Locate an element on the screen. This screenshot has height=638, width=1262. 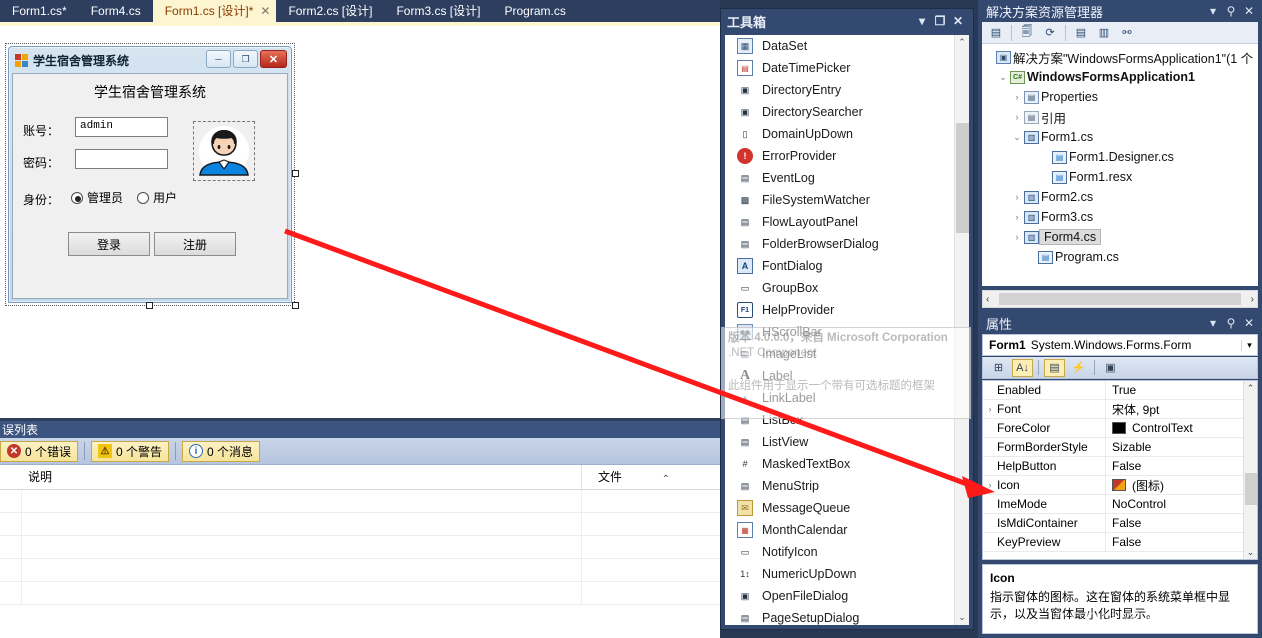
toolbox-item-messagequeue: ✉ MessageQueue is located at coordinates (847, 508).